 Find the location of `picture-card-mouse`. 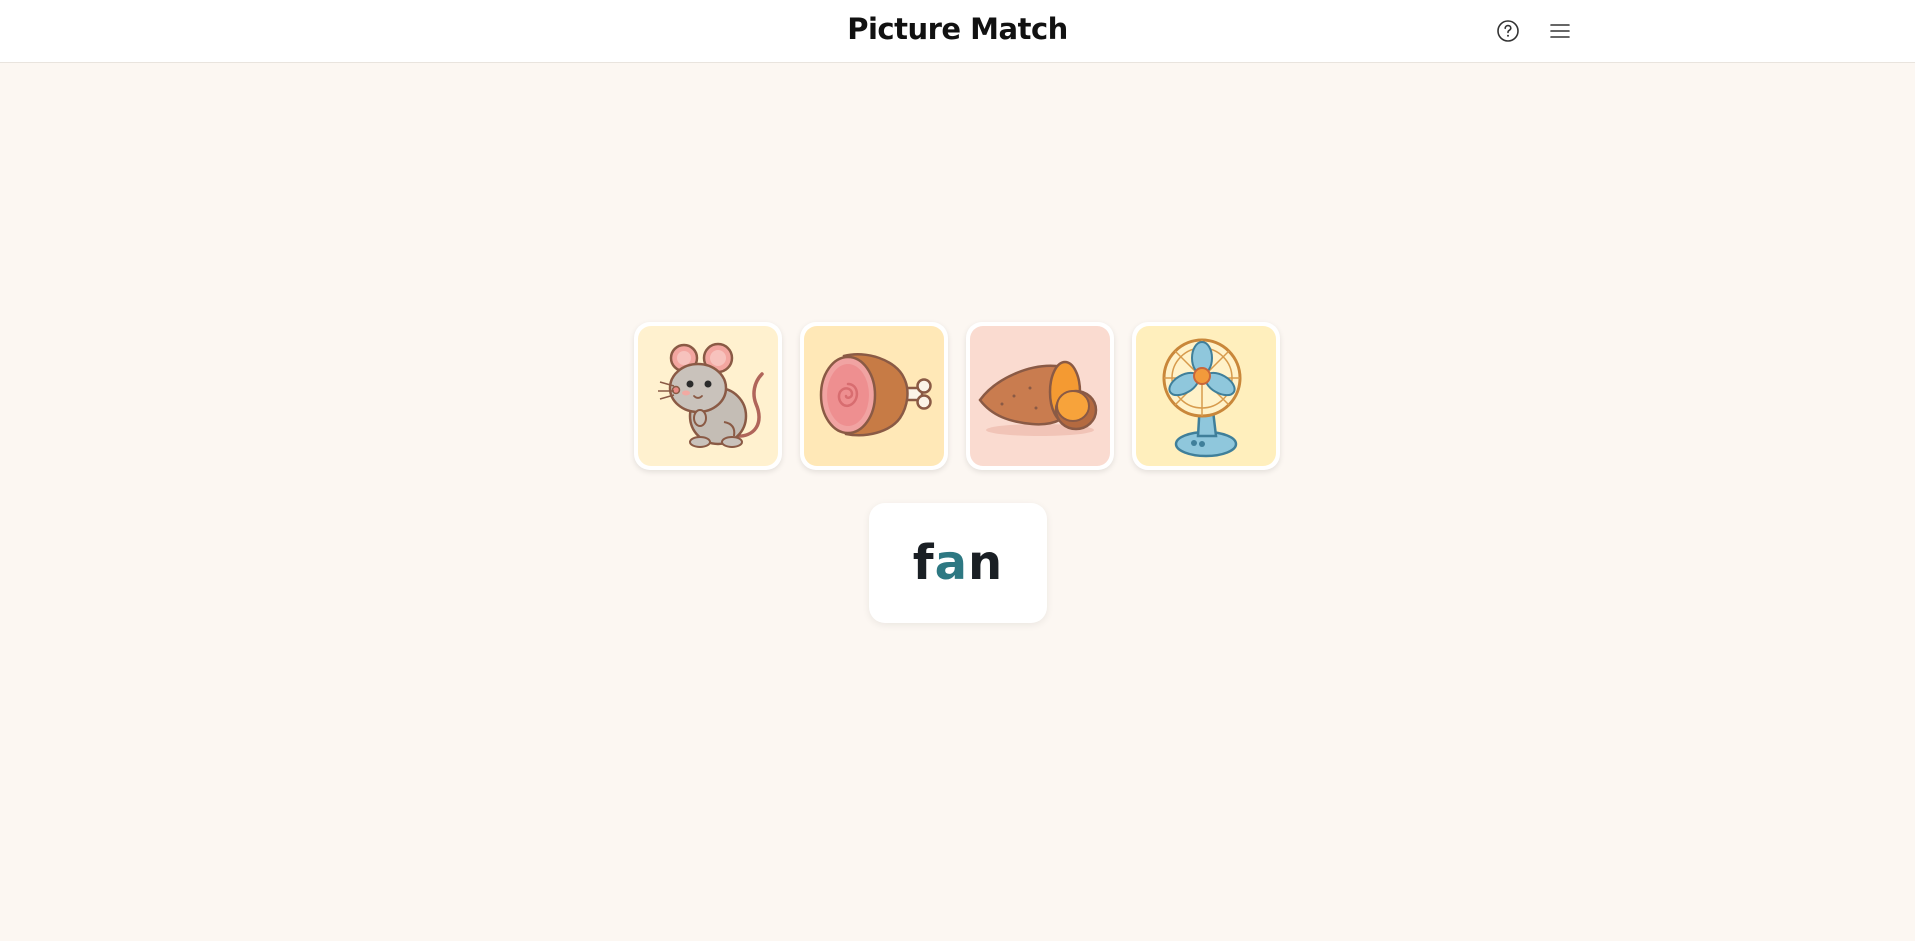

picture-card-mouse is located at coordinates (708, 396).